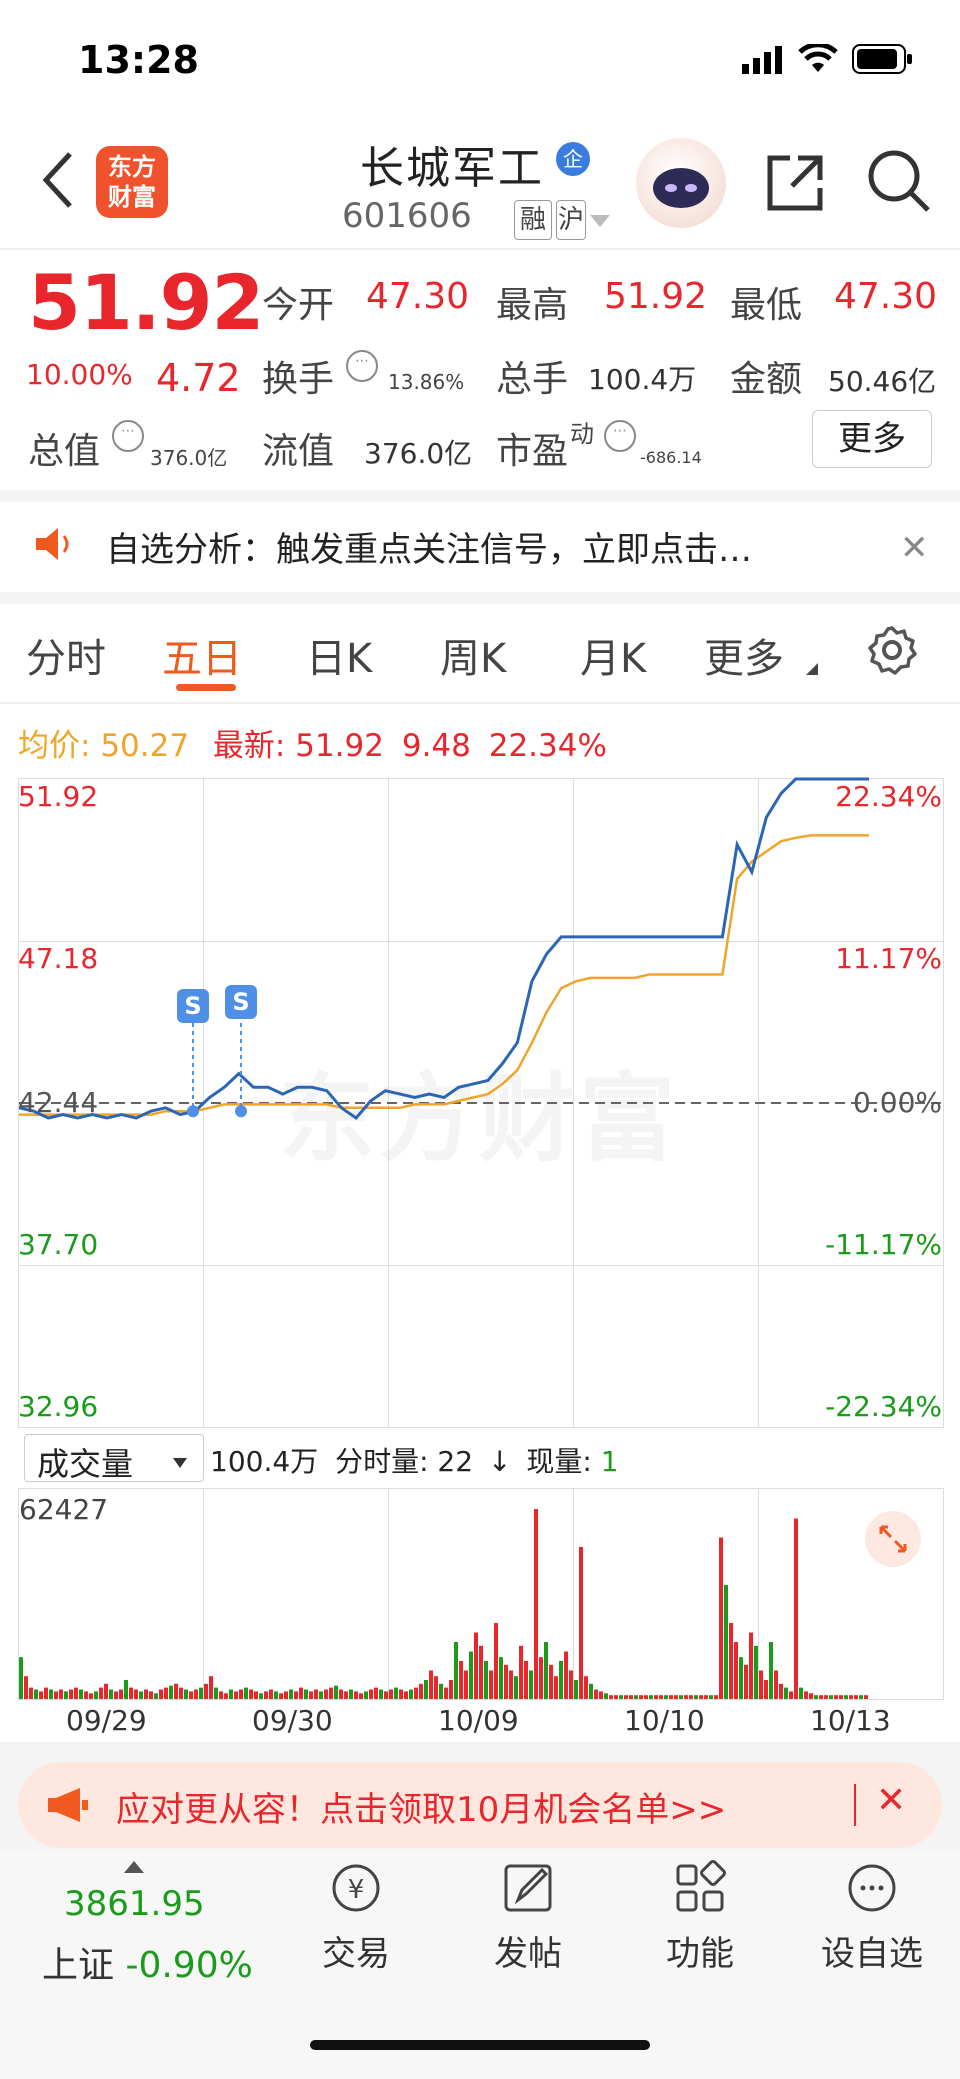 The image size is (960, 2079). What do you see at coordinates (292, 1720) in the screenshot?
I see `x-label-1: 09/30` at bounding box center [292, 1720].